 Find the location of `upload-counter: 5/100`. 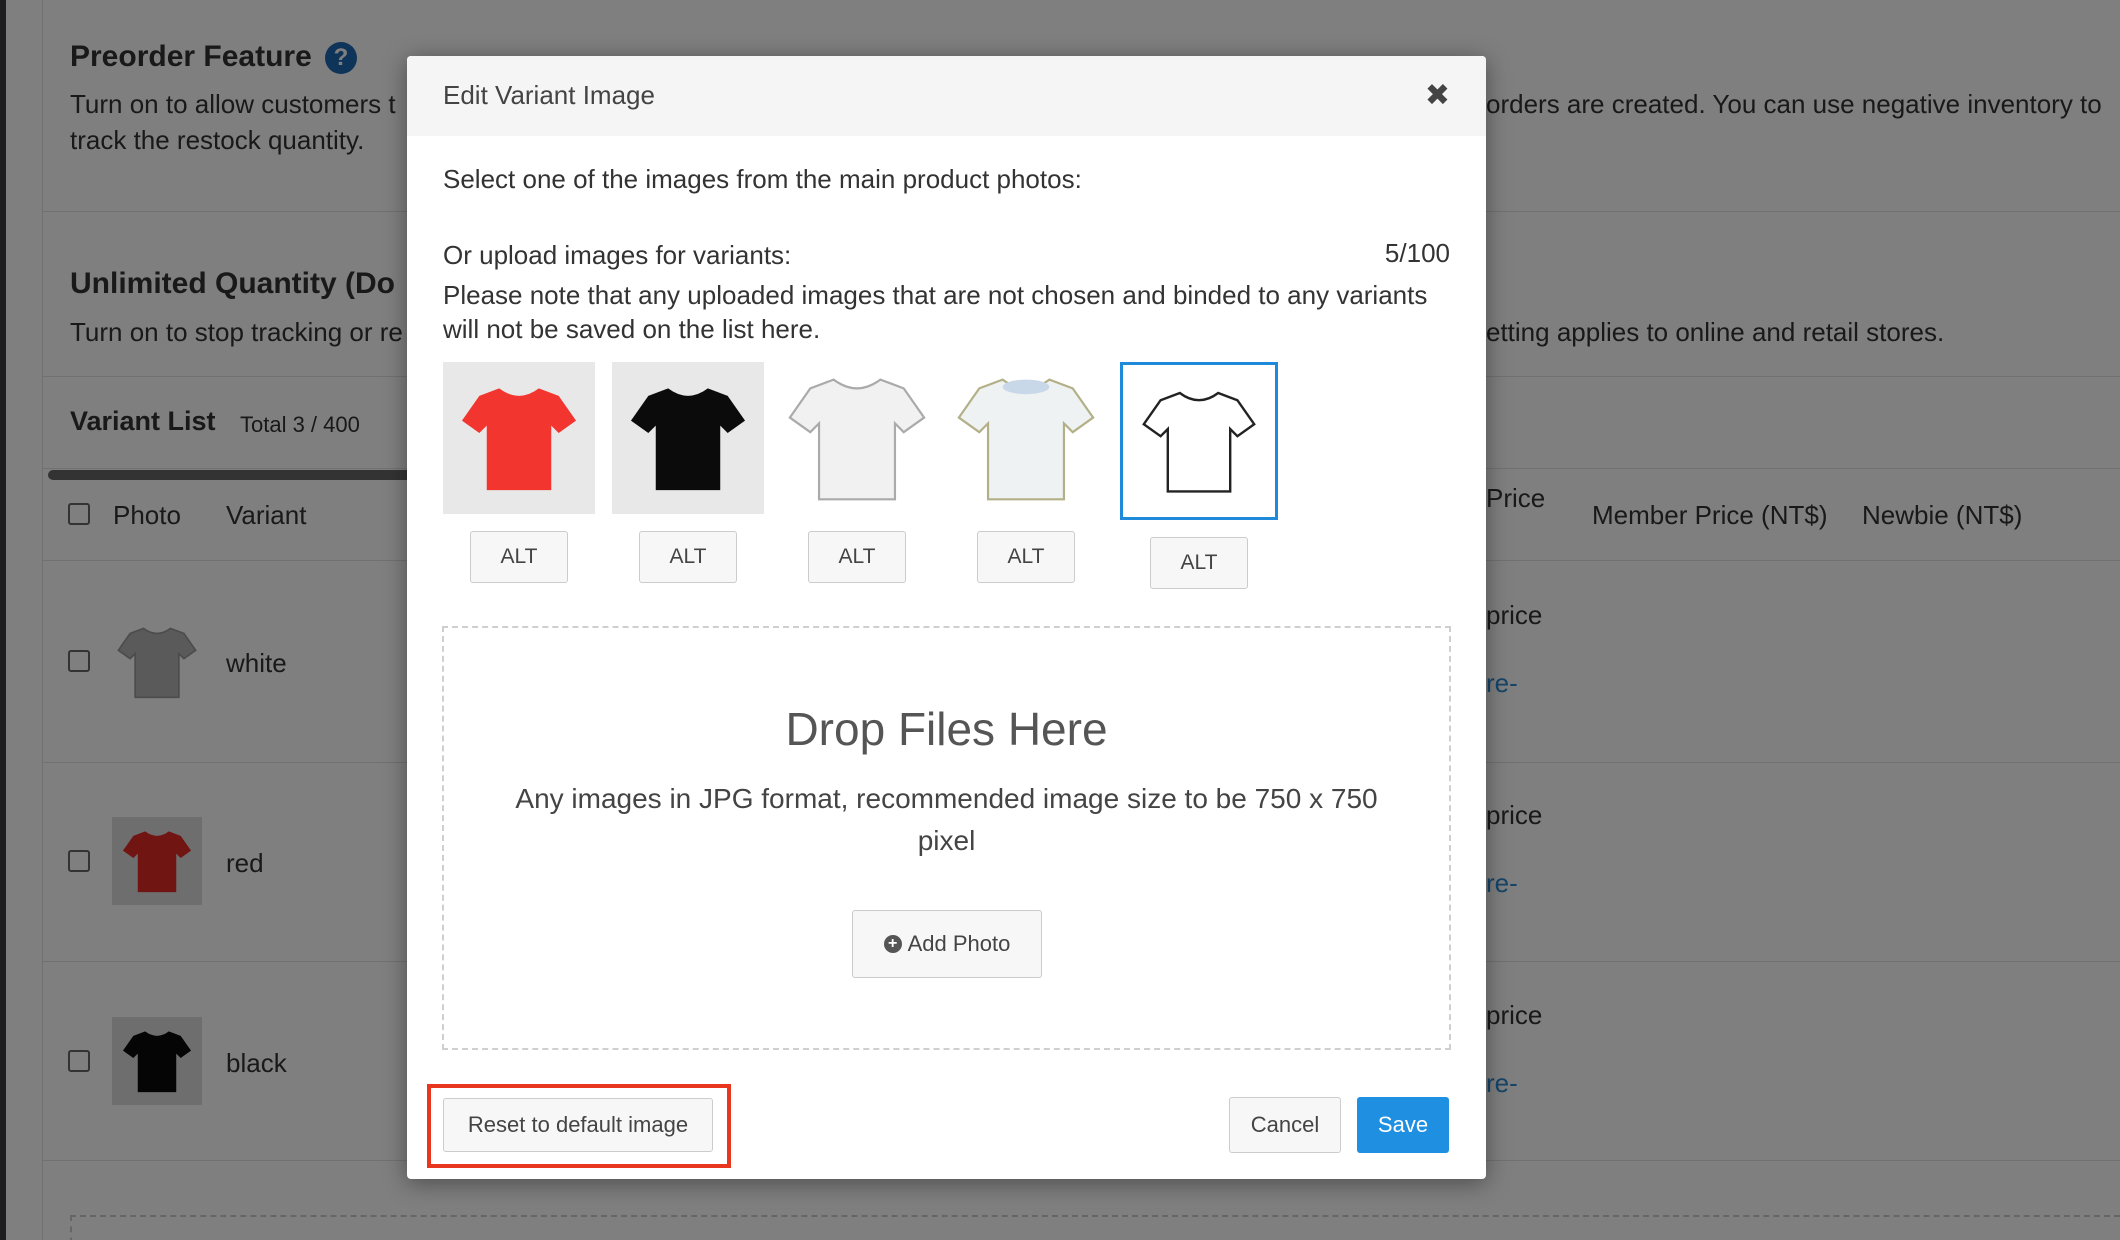

upload-counter: 5/100 is located at coordinates (1417, 253).